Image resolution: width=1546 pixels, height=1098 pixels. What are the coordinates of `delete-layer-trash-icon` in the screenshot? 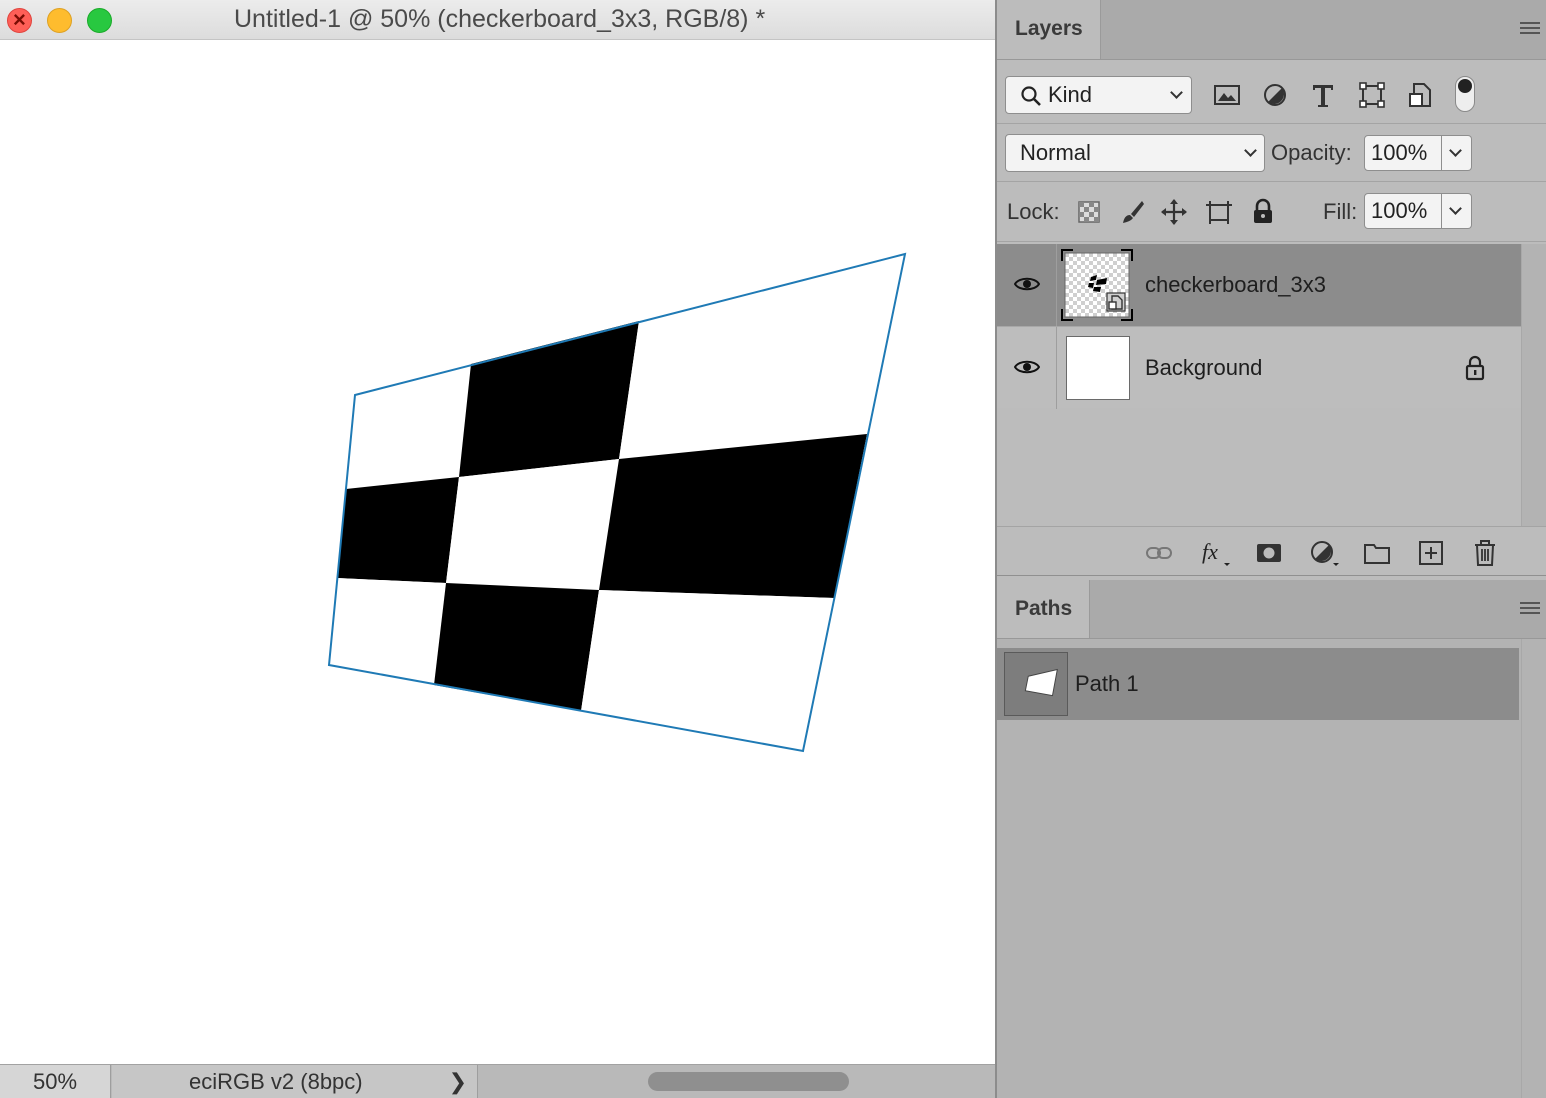 It's located at (1485, 553).